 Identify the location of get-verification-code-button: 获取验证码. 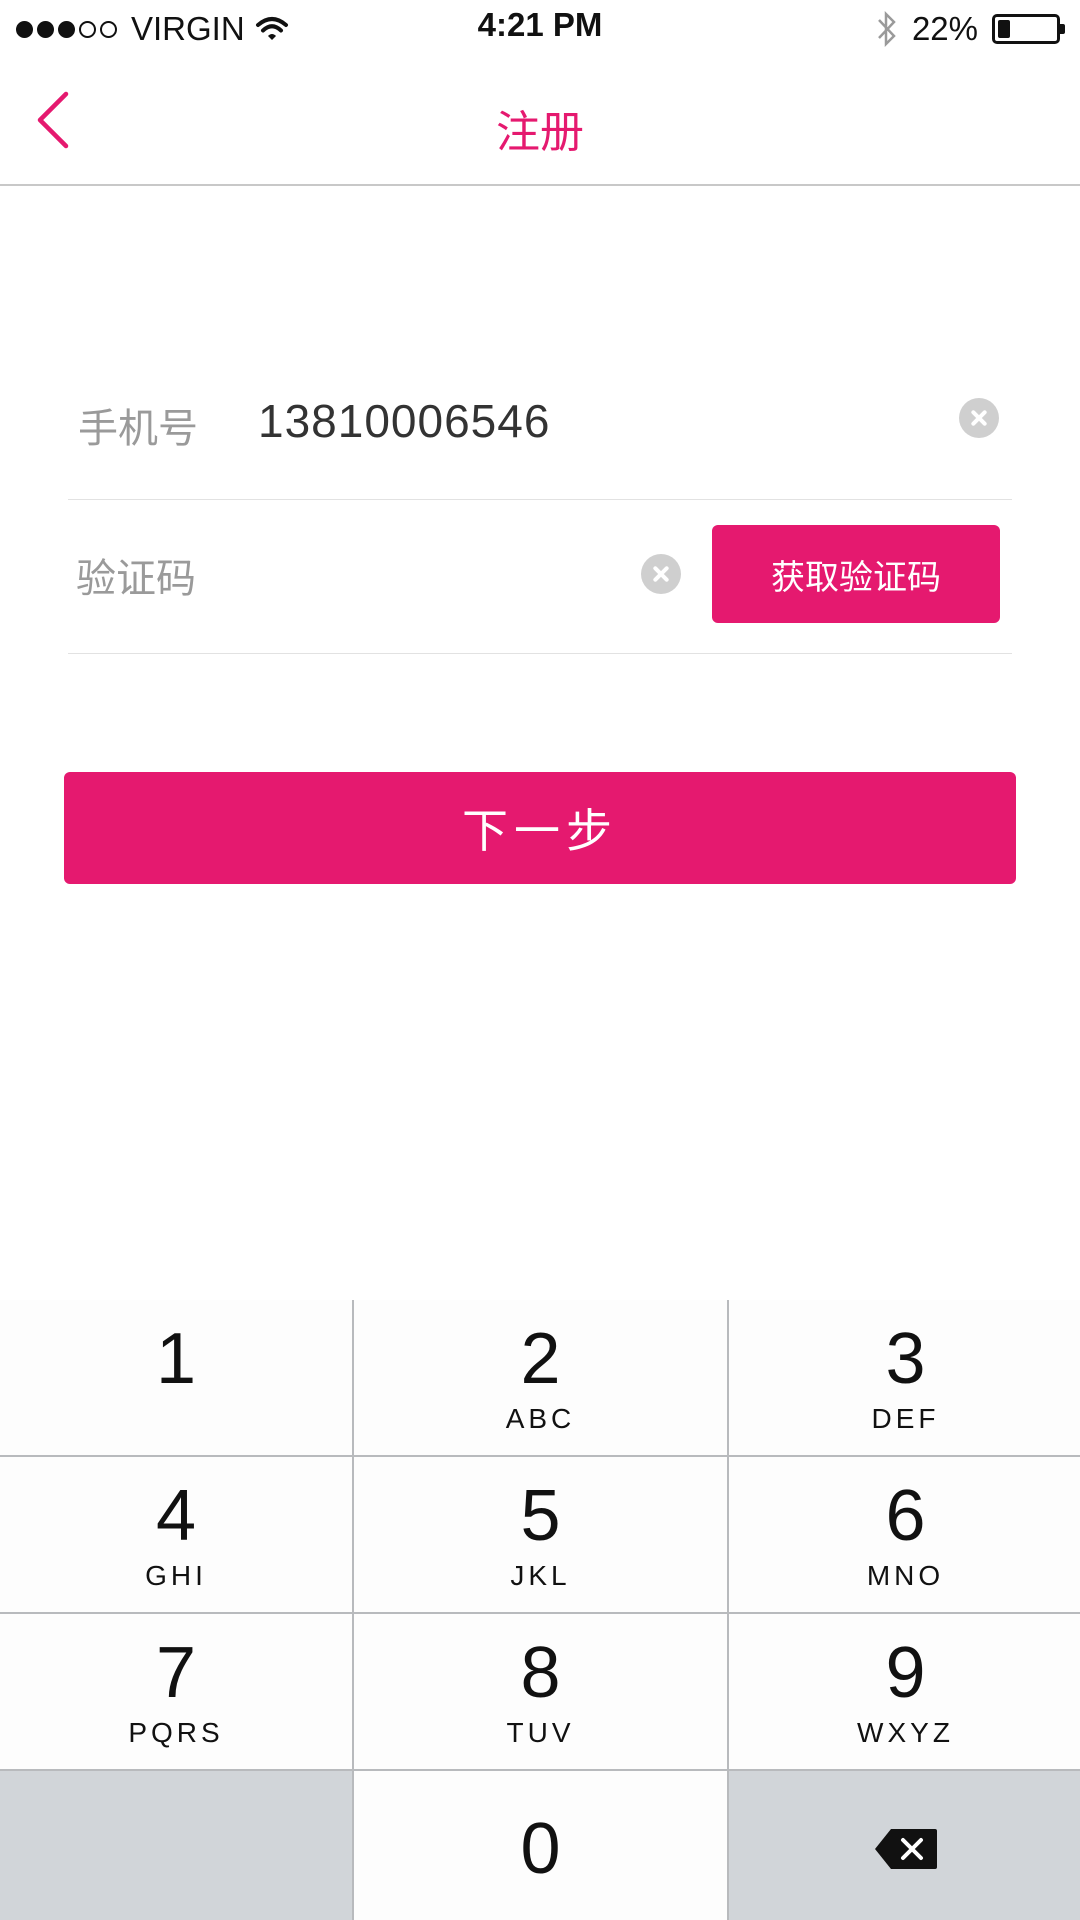
(856, 574).